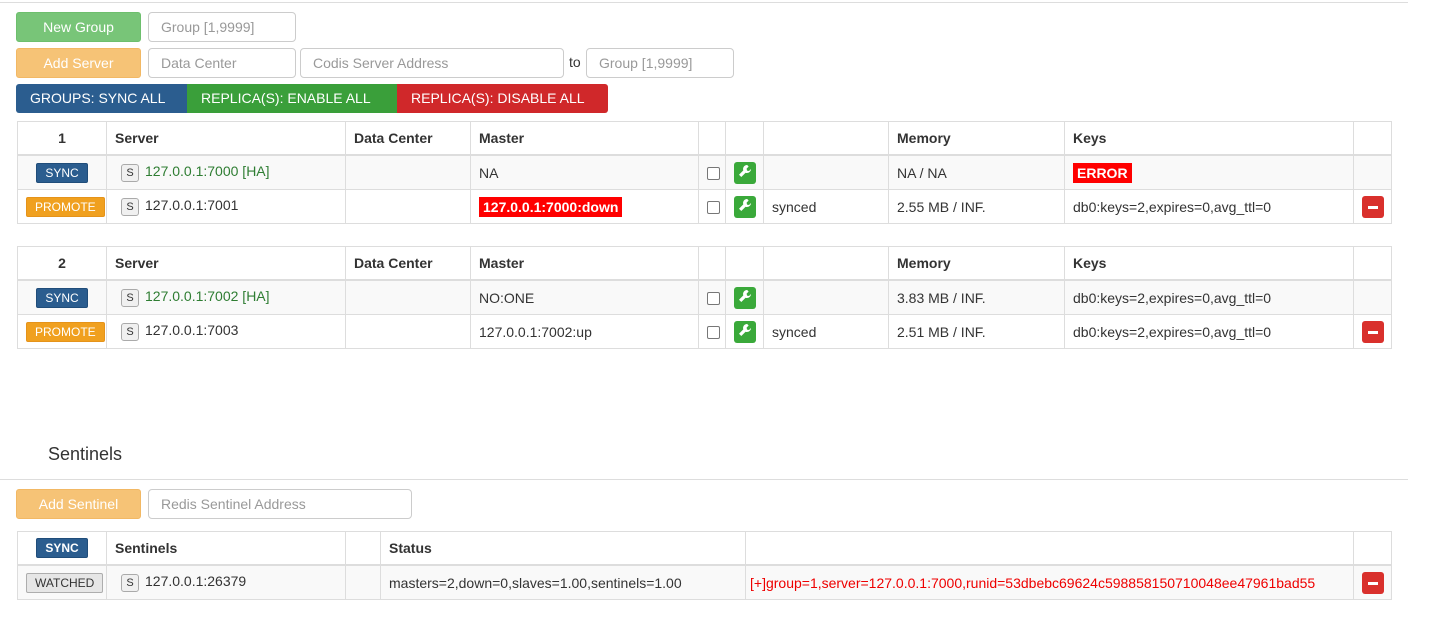  I want to click on master: NO:ONE, so click(584, 297).